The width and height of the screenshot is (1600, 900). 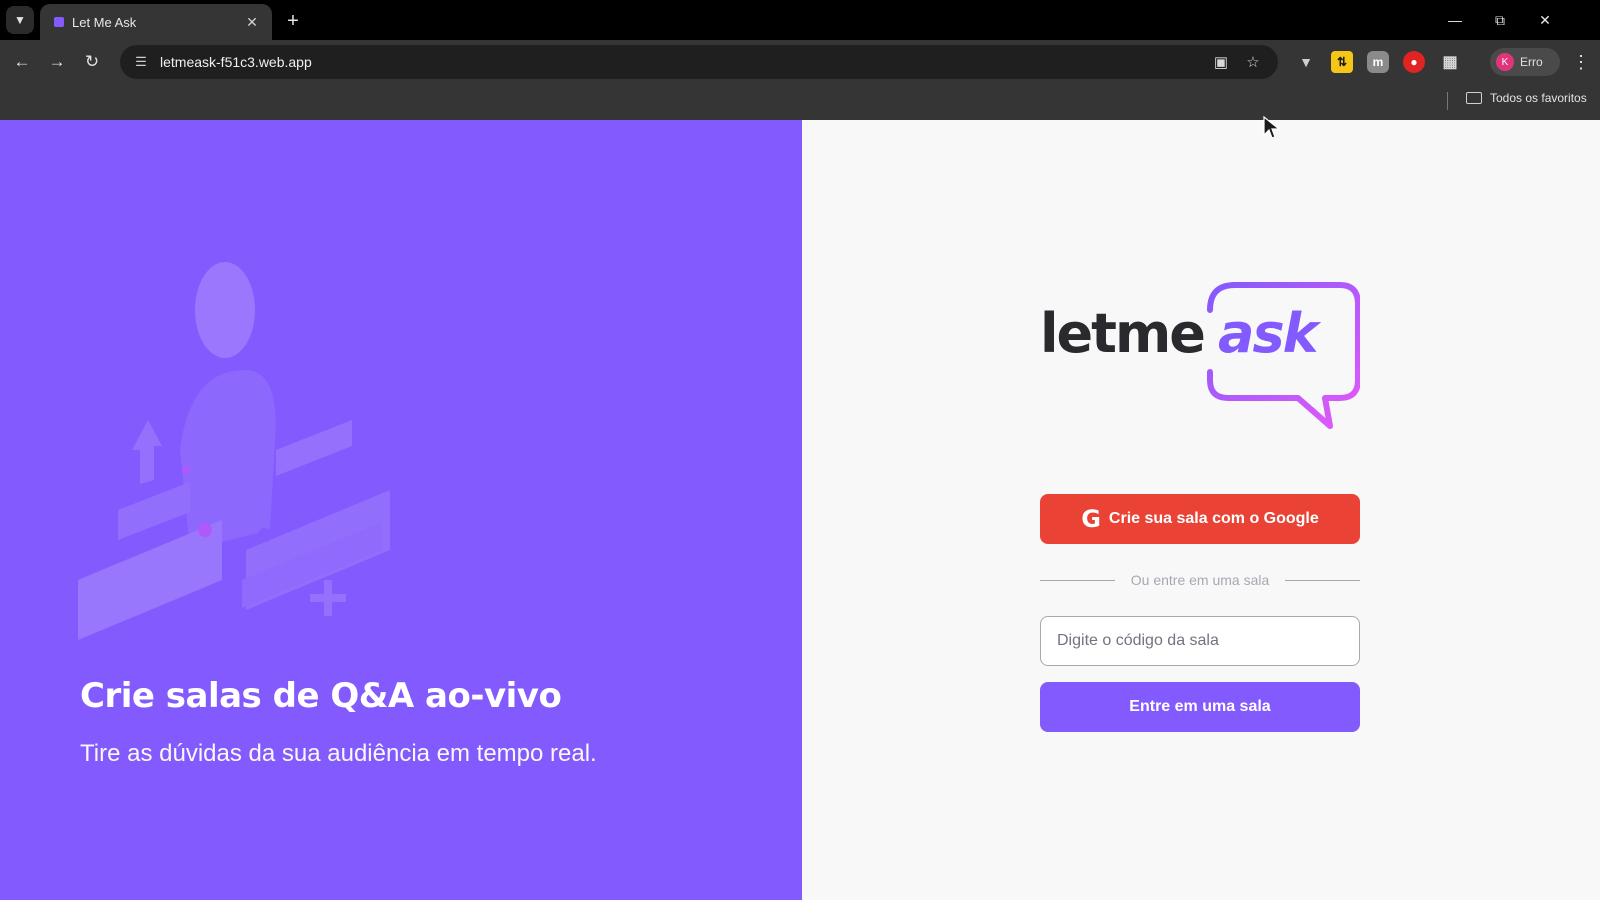 I want to click on restore-icon: ⧉, so click(x=1500, y=20).